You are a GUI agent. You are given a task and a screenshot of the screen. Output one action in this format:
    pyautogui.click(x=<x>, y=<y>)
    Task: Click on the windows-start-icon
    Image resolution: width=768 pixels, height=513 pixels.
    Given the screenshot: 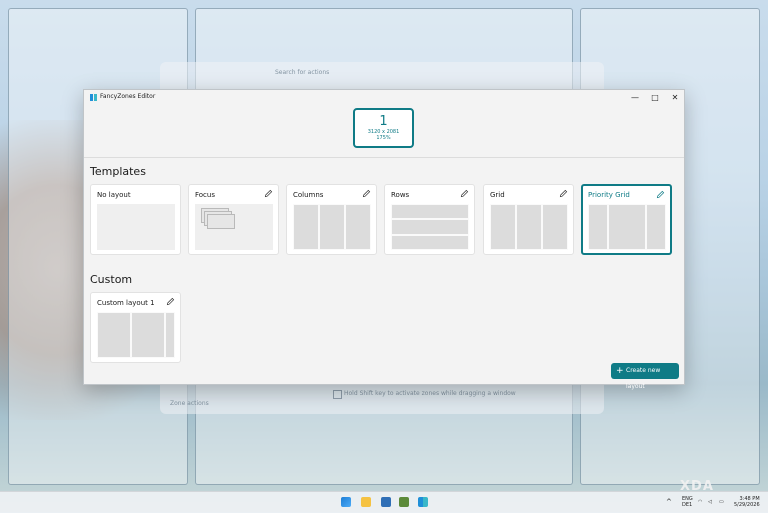 What is the action you would take?
    pyautogui.click(x=346, y=502)
    